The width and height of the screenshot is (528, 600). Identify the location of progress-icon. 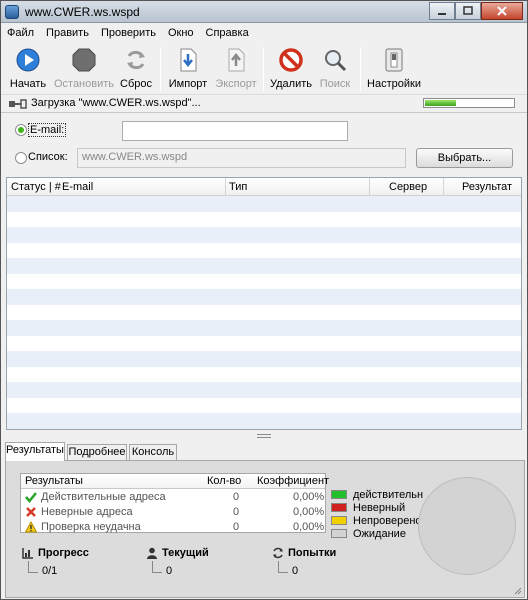
(27, 553).